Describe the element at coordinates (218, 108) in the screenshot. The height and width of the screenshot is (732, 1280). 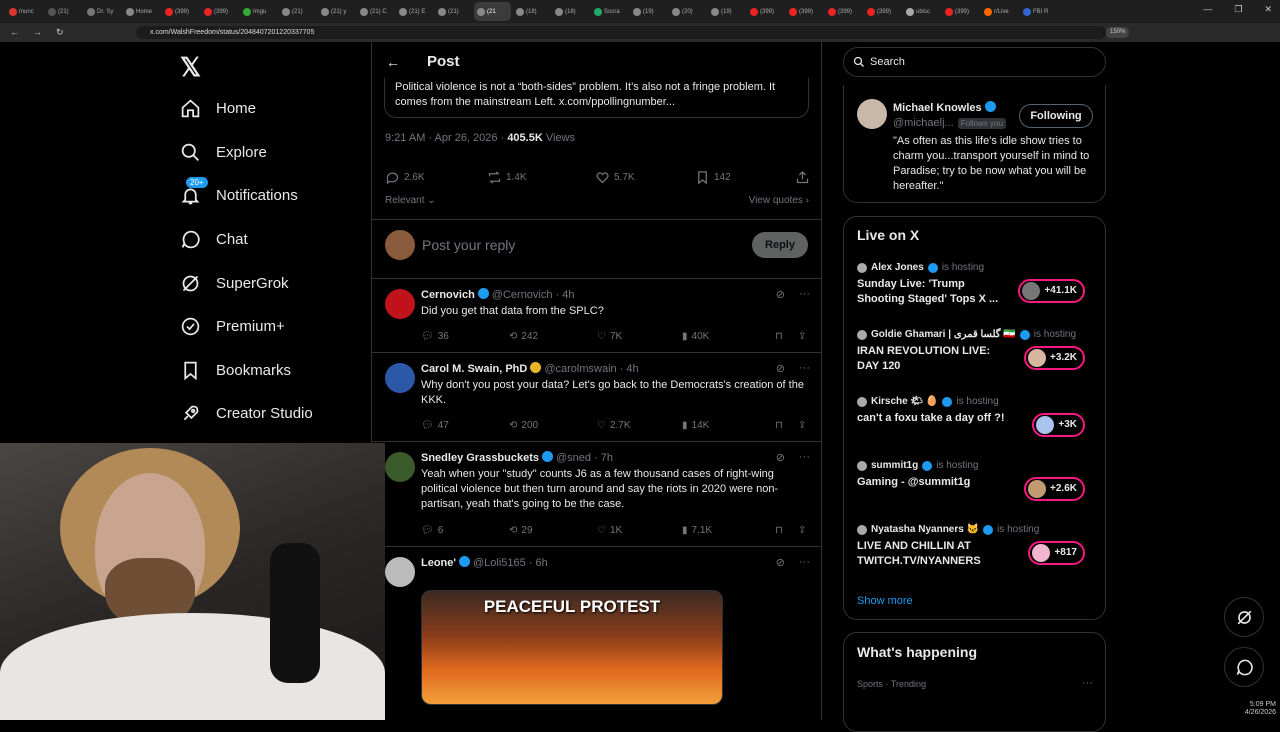
I see `nav-item-home: Home` at that location.